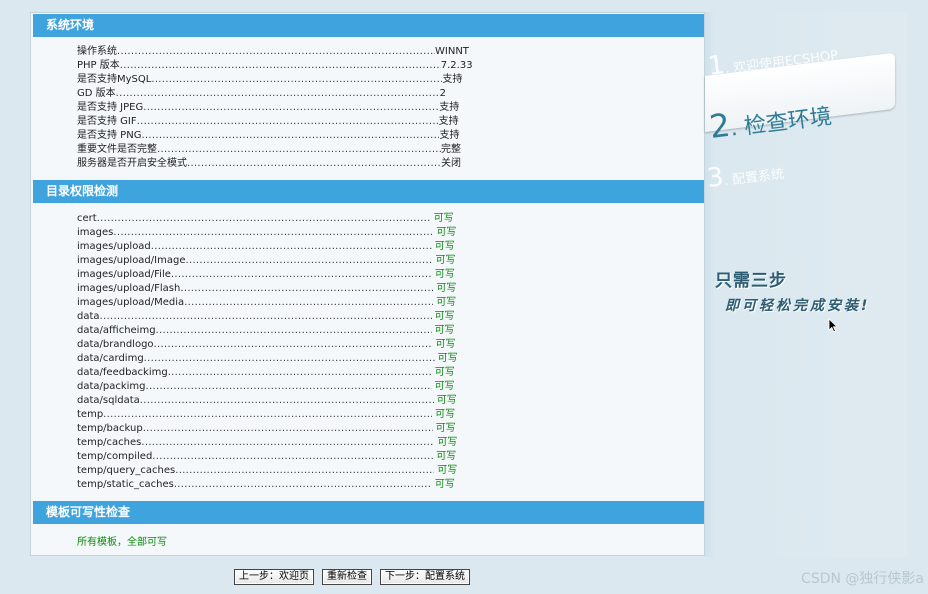 The image size is (928, 594). I want to click on mouse-pointer-icon, so click(833, 325).